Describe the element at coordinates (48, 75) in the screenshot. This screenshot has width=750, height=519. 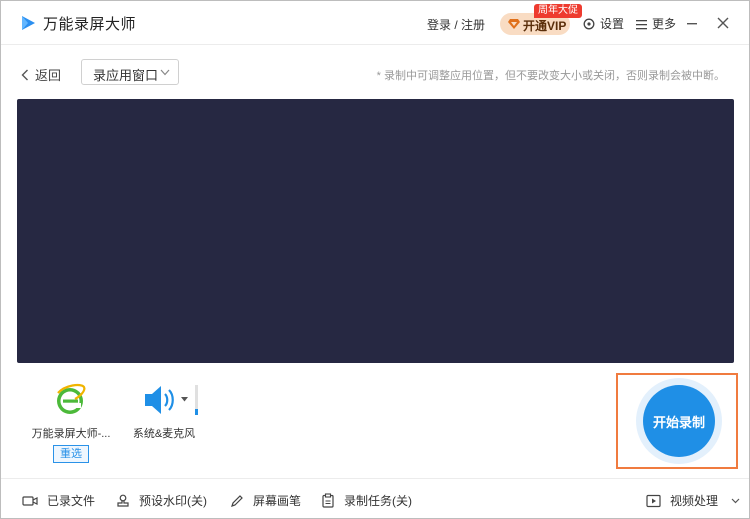
I see `back-label: 返回` at that location.